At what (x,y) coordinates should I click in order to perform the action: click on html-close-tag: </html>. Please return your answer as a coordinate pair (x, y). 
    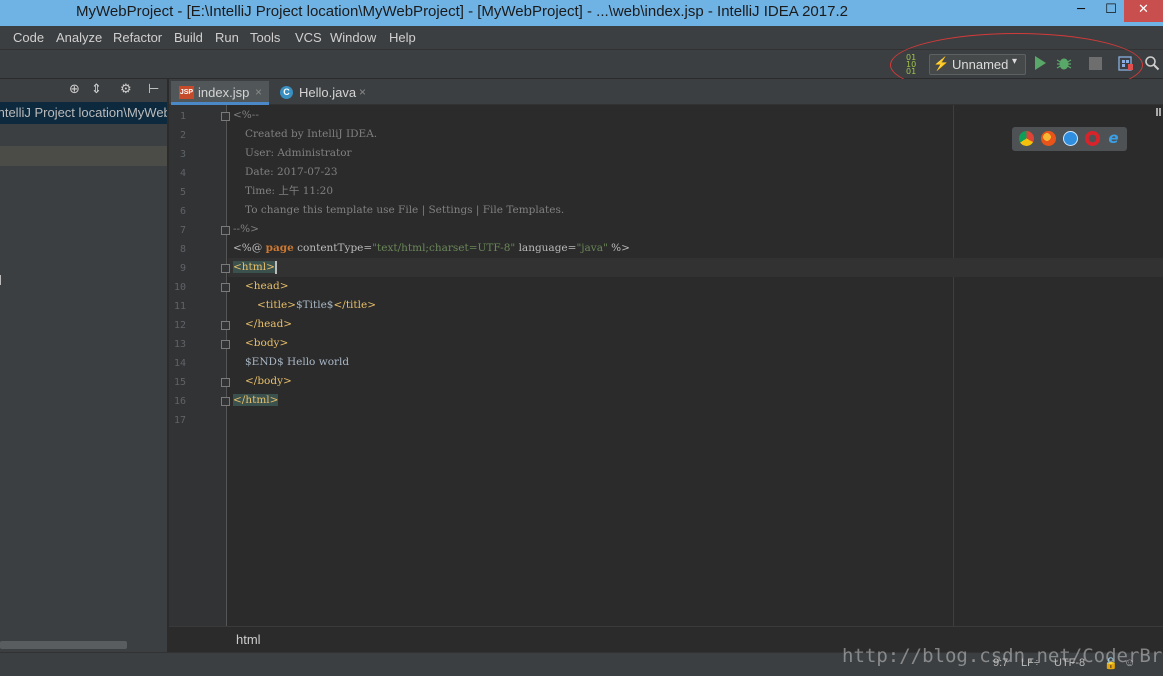
    Looking at the image, I should click on (256, 400).